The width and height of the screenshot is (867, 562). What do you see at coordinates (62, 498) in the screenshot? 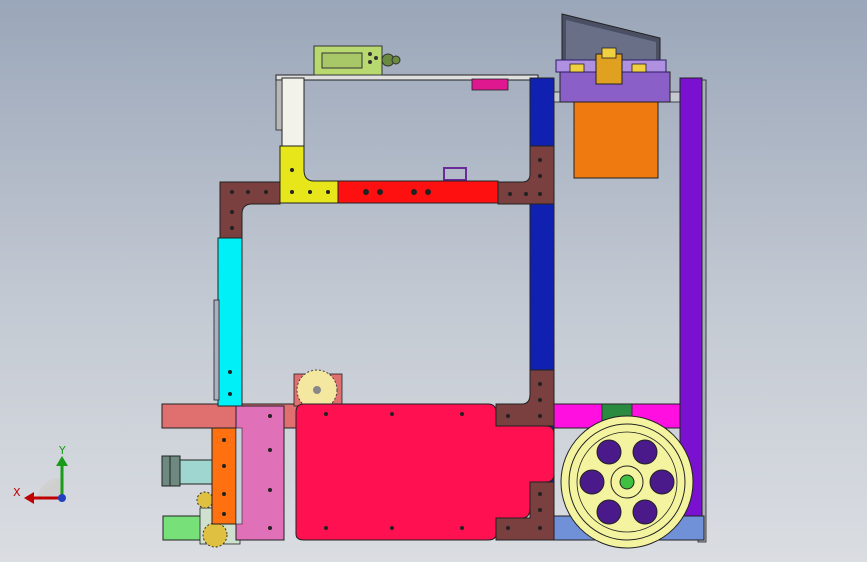
I see `triad-z-axis` at bounding box center [62, 498].